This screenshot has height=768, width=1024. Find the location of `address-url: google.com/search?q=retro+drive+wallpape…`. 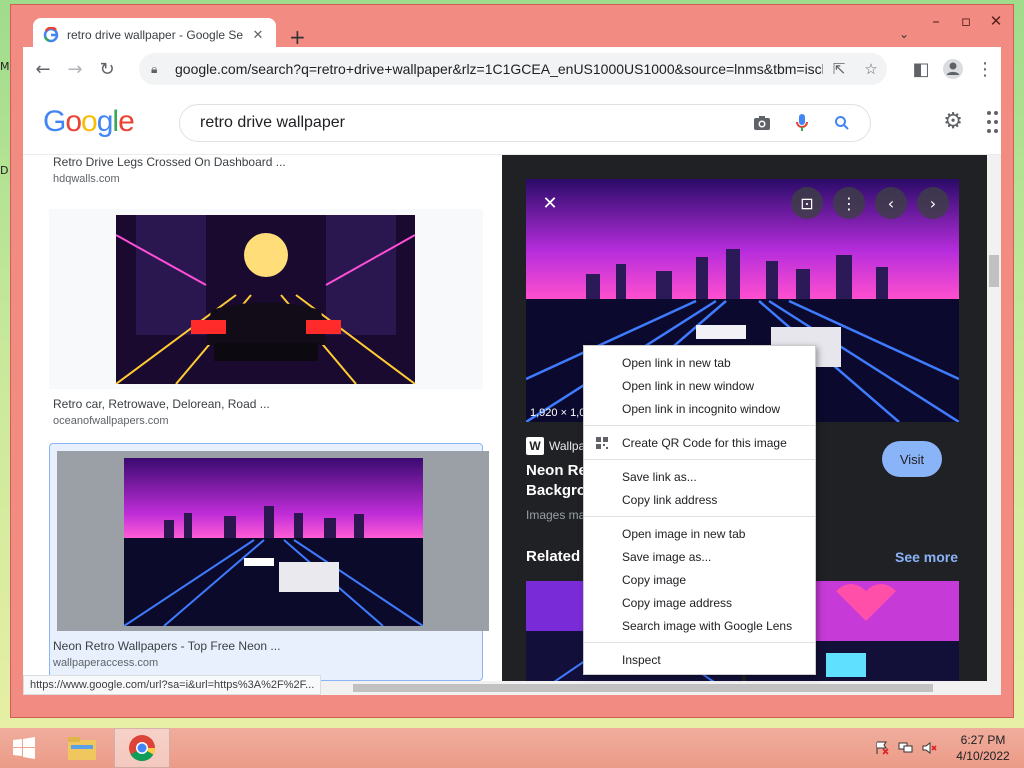

address-url: google.com/search?q=retro+drive+wallpape… is located at coordinates (499, 69).